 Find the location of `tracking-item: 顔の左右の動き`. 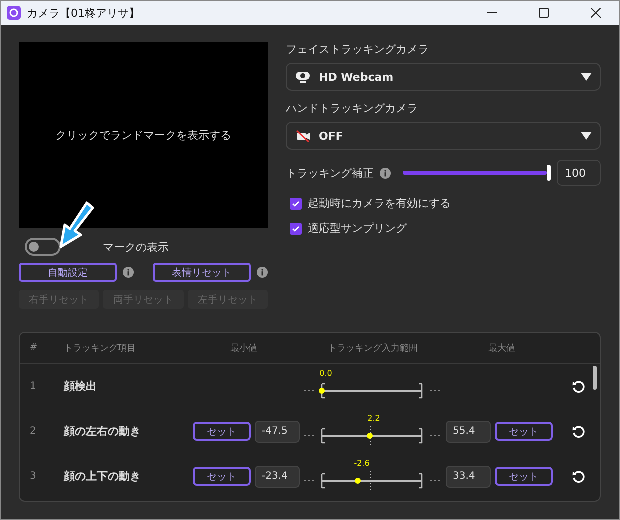

tracking-item: 顔の左右の動き is located at coordinates (103, 431).